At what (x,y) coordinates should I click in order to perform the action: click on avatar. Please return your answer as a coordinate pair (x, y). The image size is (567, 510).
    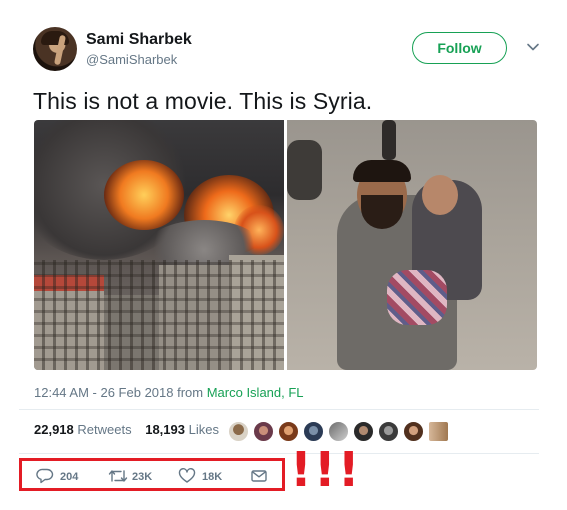
    Looking at the image, I should click on (55, 49).